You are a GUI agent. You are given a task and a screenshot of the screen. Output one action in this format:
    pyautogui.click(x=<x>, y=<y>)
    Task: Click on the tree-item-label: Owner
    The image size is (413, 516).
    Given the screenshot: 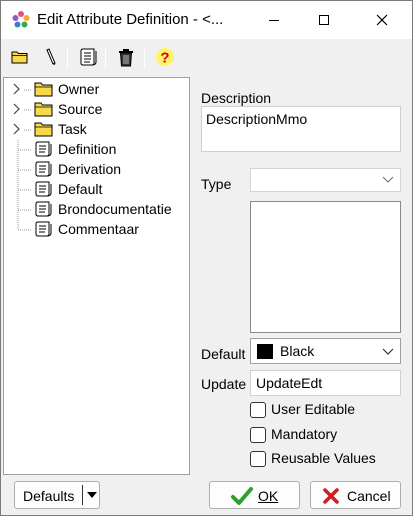 What is the action you would take?
    pyautogui.click(x=79, y=89)
    